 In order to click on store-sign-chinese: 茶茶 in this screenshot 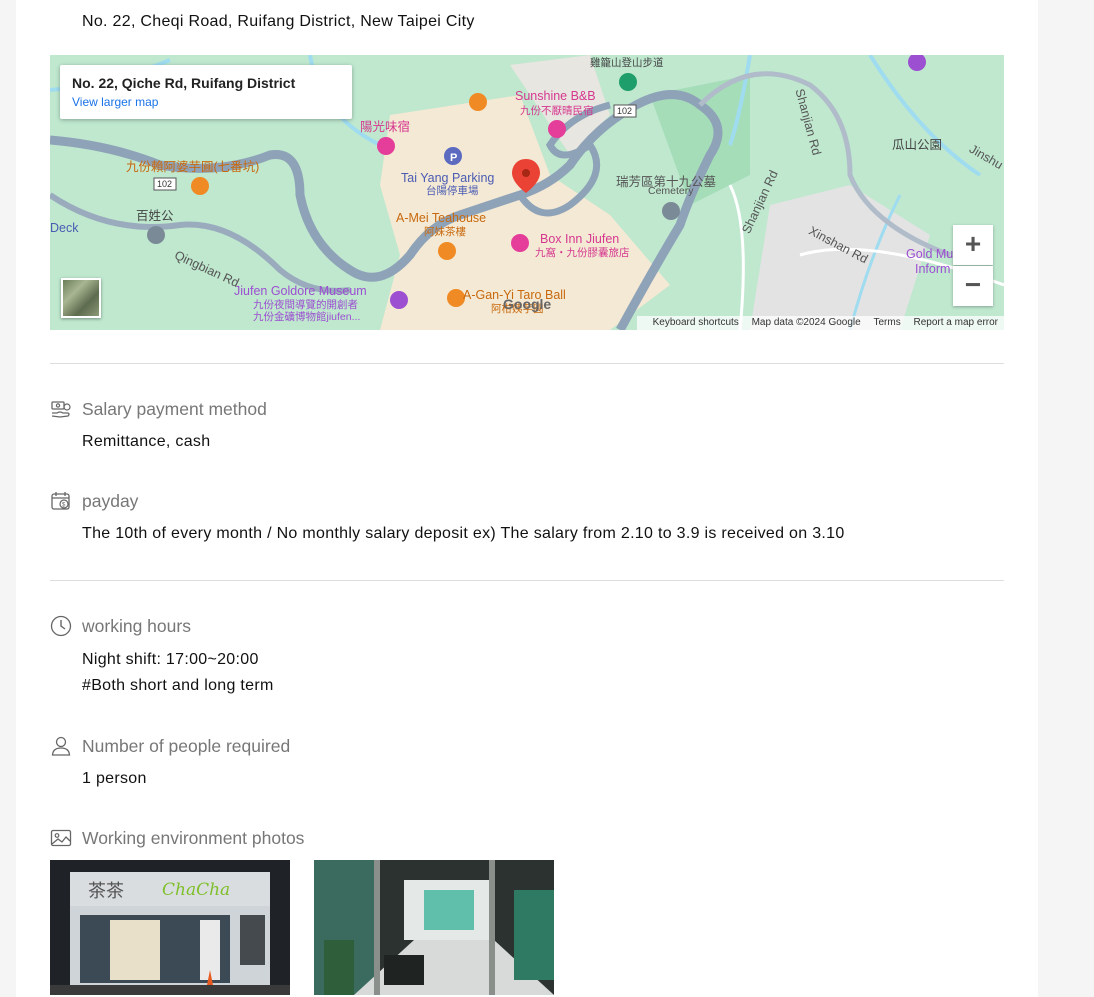, I will do `click(106, 891)`.